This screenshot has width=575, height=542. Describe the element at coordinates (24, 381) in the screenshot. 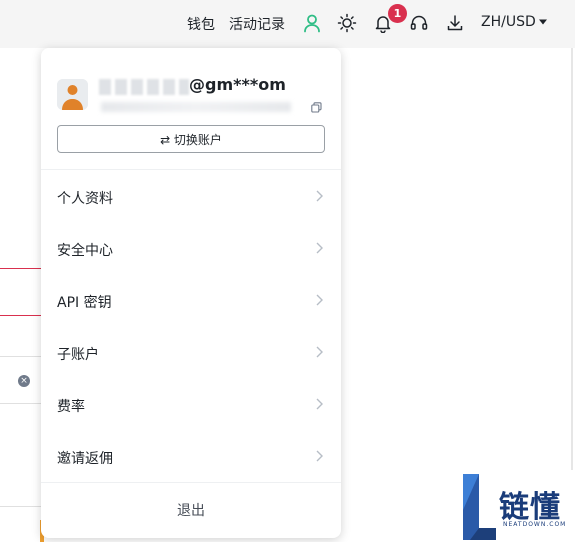

I see `clear-input-icon: ×` at that location.